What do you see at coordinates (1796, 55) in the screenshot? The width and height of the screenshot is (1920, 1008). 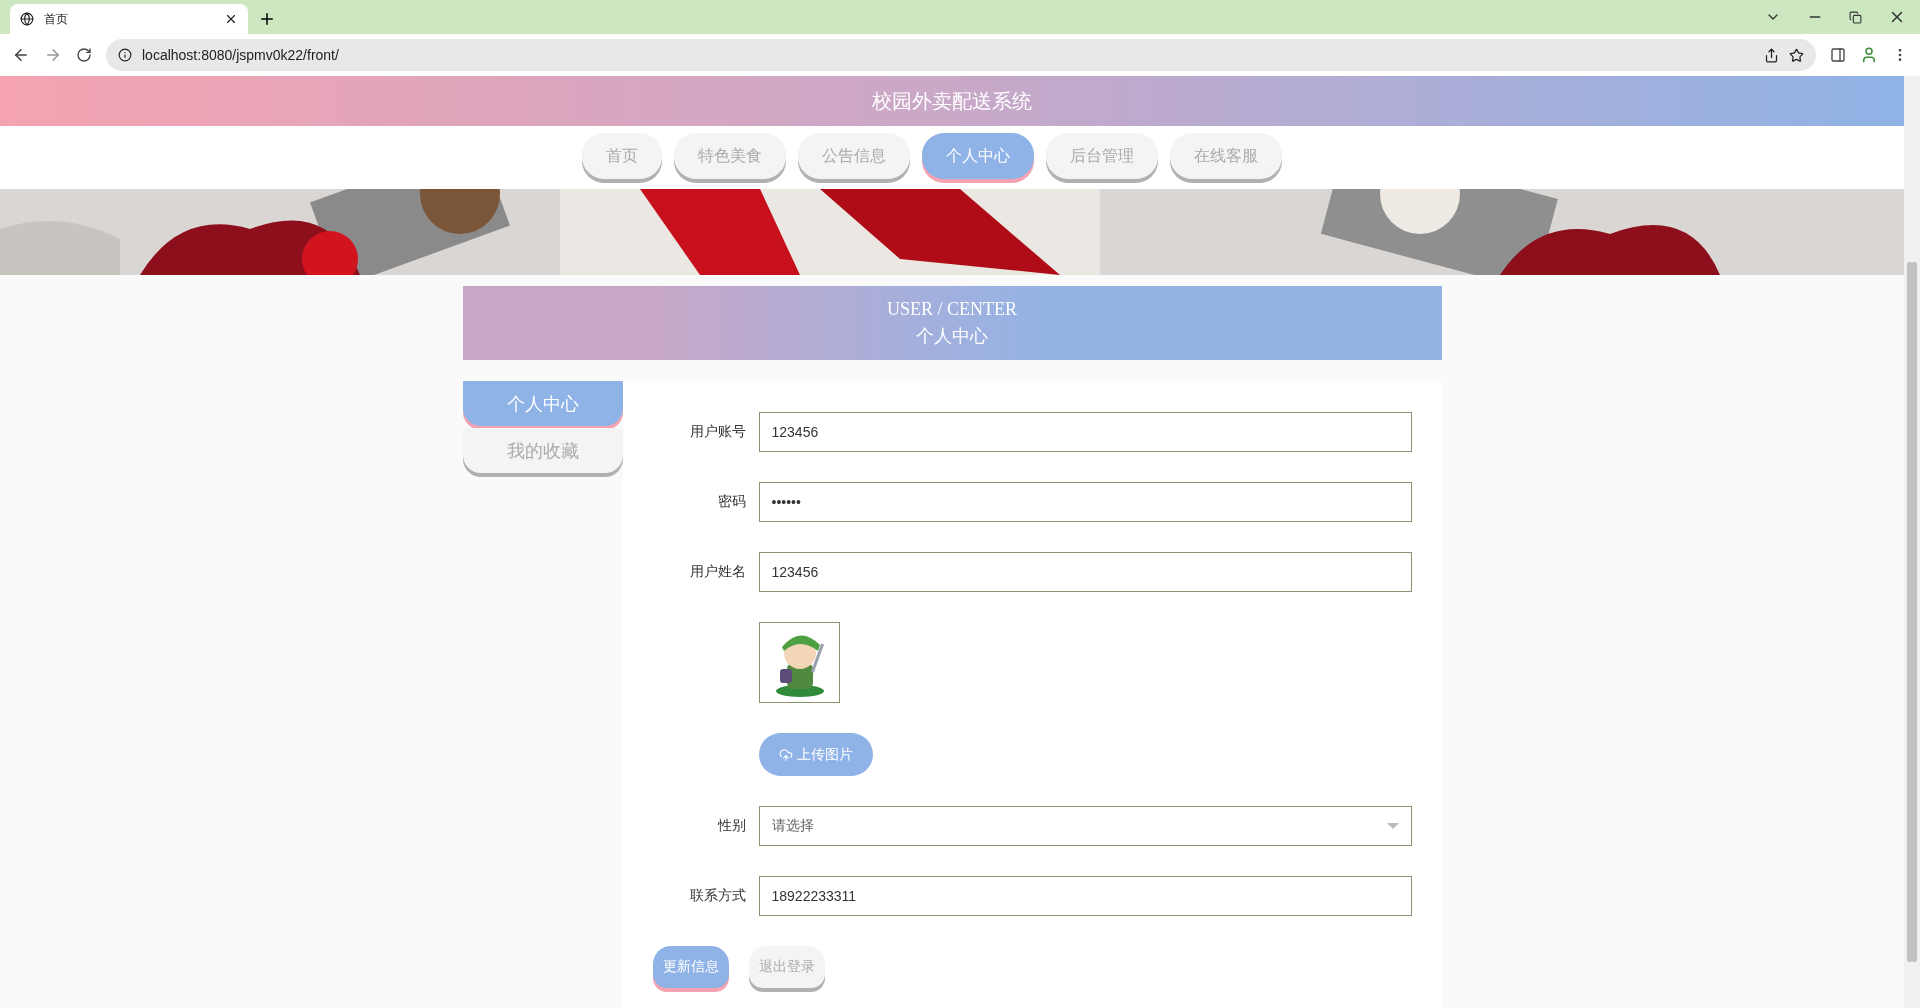 I see `star-icon` at bounding box center [1796, 55].